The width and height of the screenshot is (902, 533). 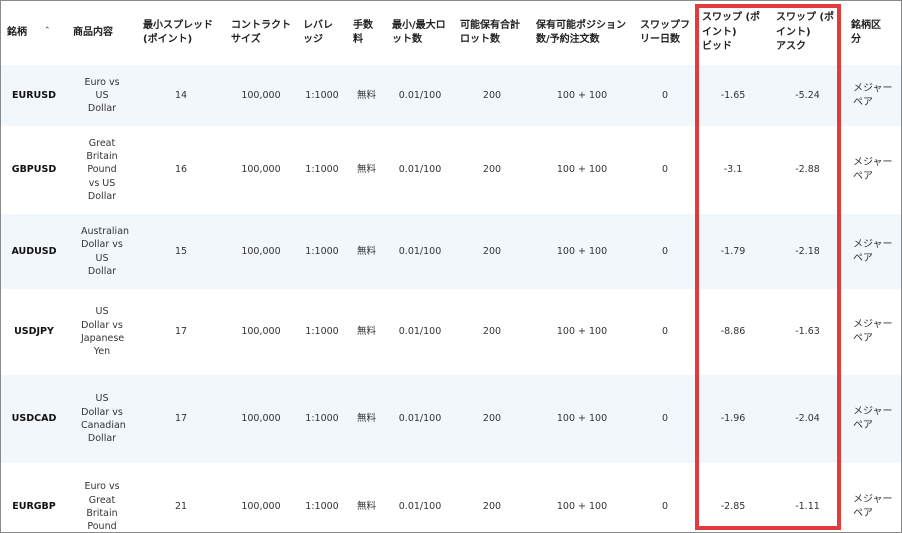 I want to click on header-min-spread: 最小スプレッド (ポイント), so click(x=181, y=33).